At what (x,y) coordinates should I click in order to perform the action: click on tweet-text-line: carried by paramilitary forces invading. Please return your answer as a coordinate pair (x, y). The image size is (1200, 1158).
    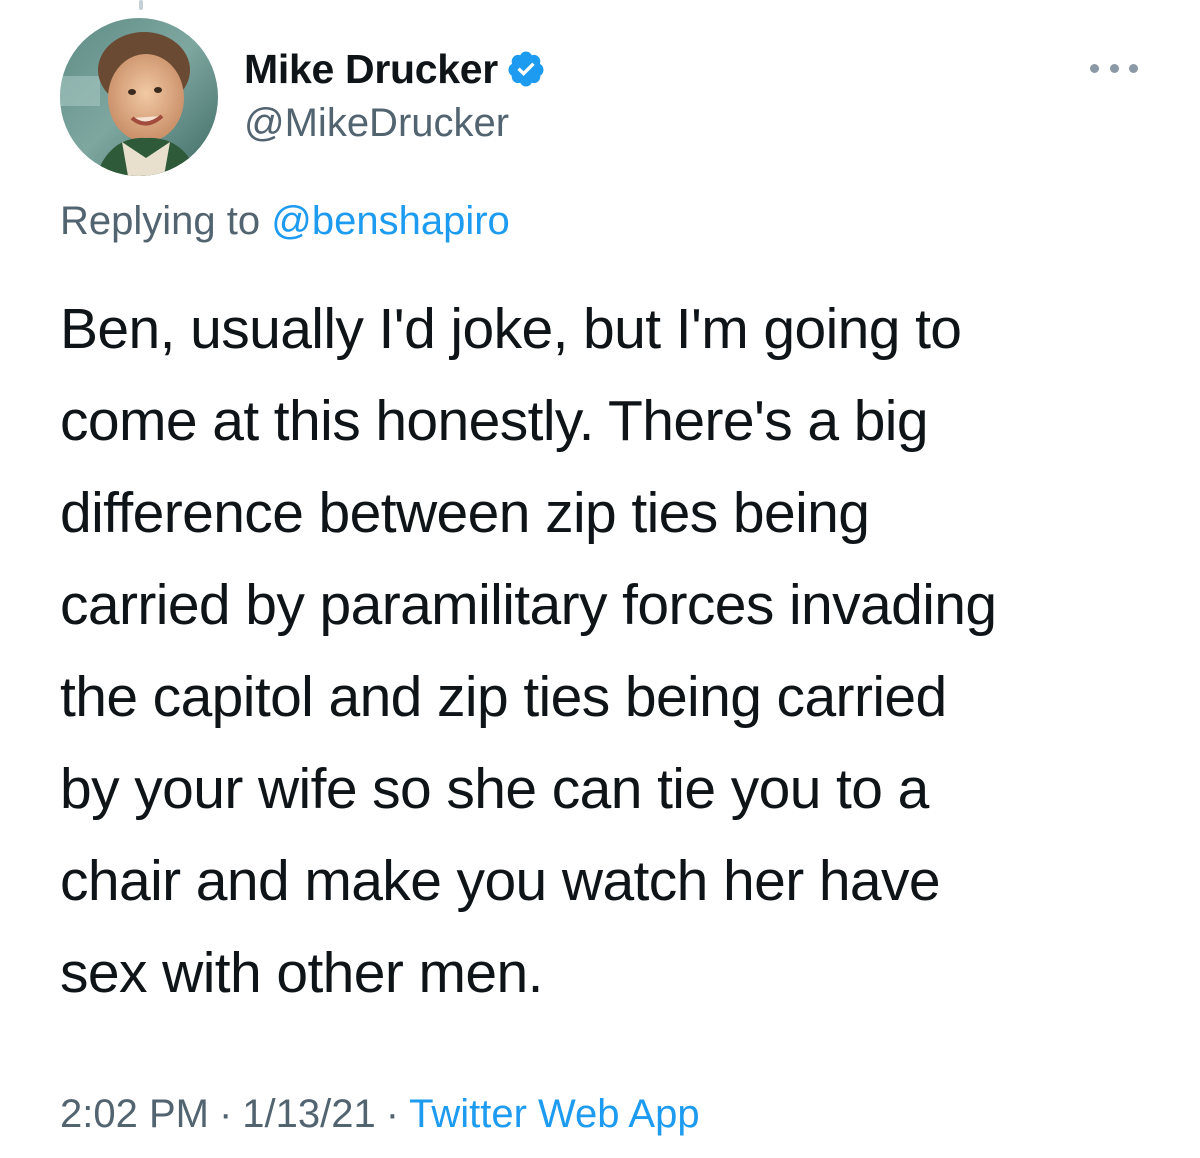
    Looking at the image, I should click on (528, 605).